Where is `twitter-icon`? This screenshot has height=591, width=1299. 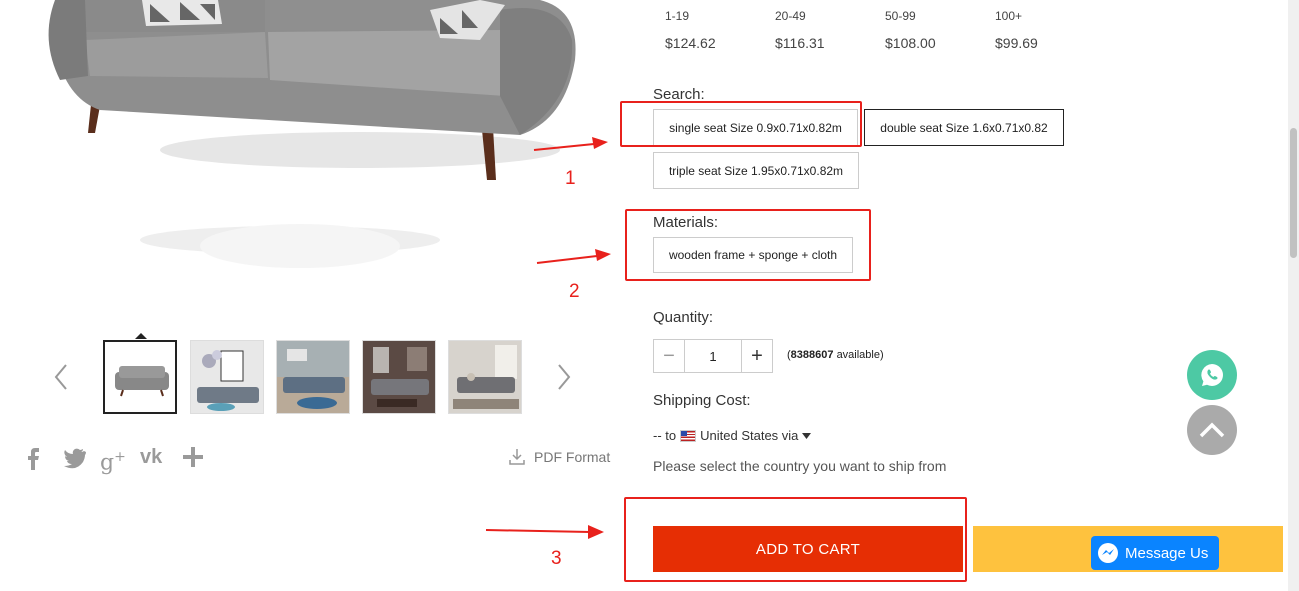 twitter-icon is located at coordinates (74, 457).